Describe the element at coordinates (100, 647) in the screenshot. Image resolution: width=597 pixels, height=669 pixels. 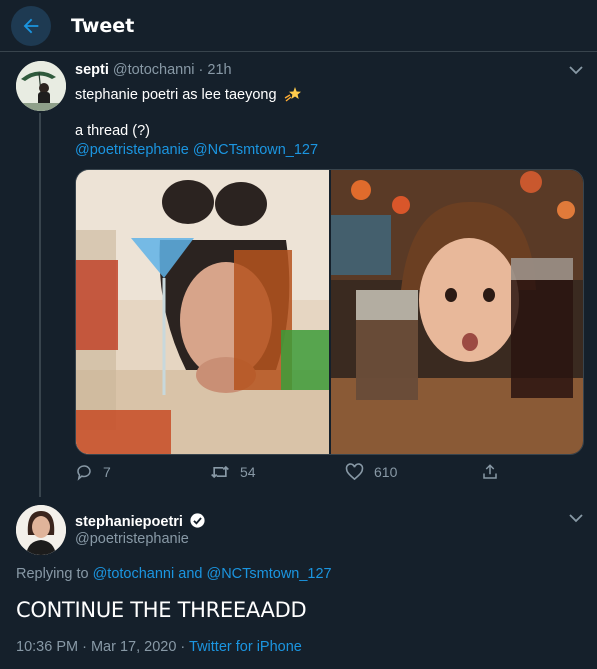
I see `tweet2-timestamp: 10:36 PM · Mar 17, 2020 ·` at that location.